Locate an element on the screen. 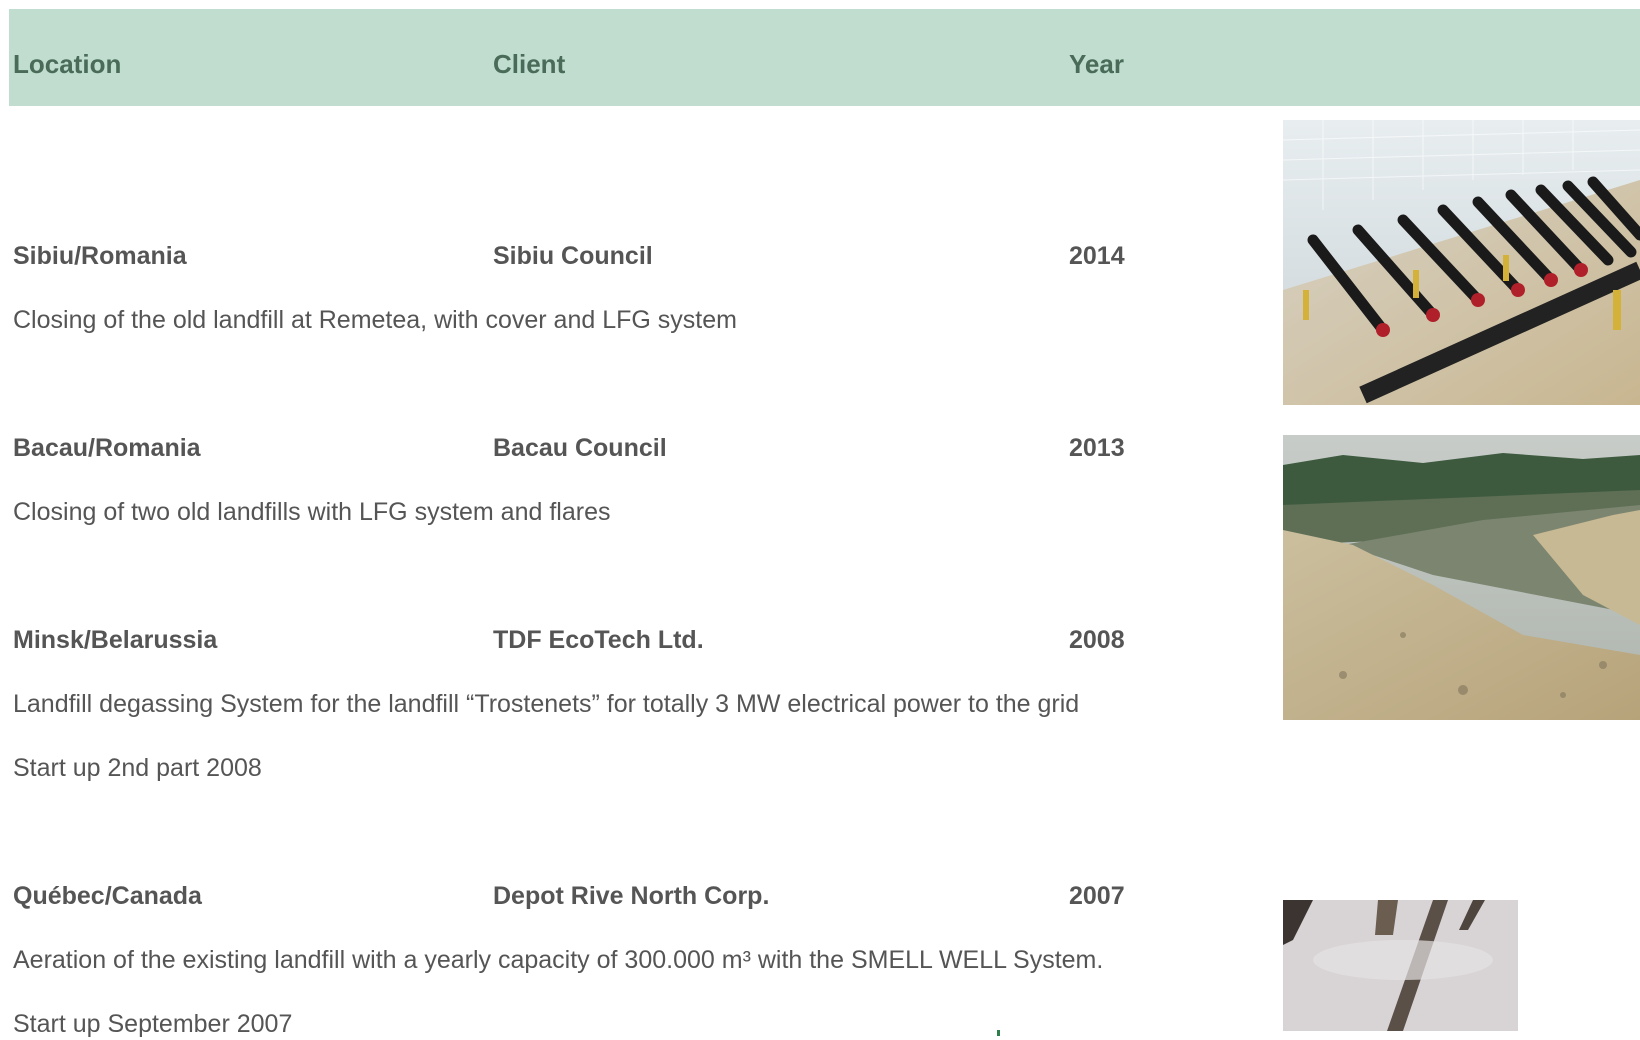  project-client: TDF EcoTech Ltd. is located at coordinates (598, 640).